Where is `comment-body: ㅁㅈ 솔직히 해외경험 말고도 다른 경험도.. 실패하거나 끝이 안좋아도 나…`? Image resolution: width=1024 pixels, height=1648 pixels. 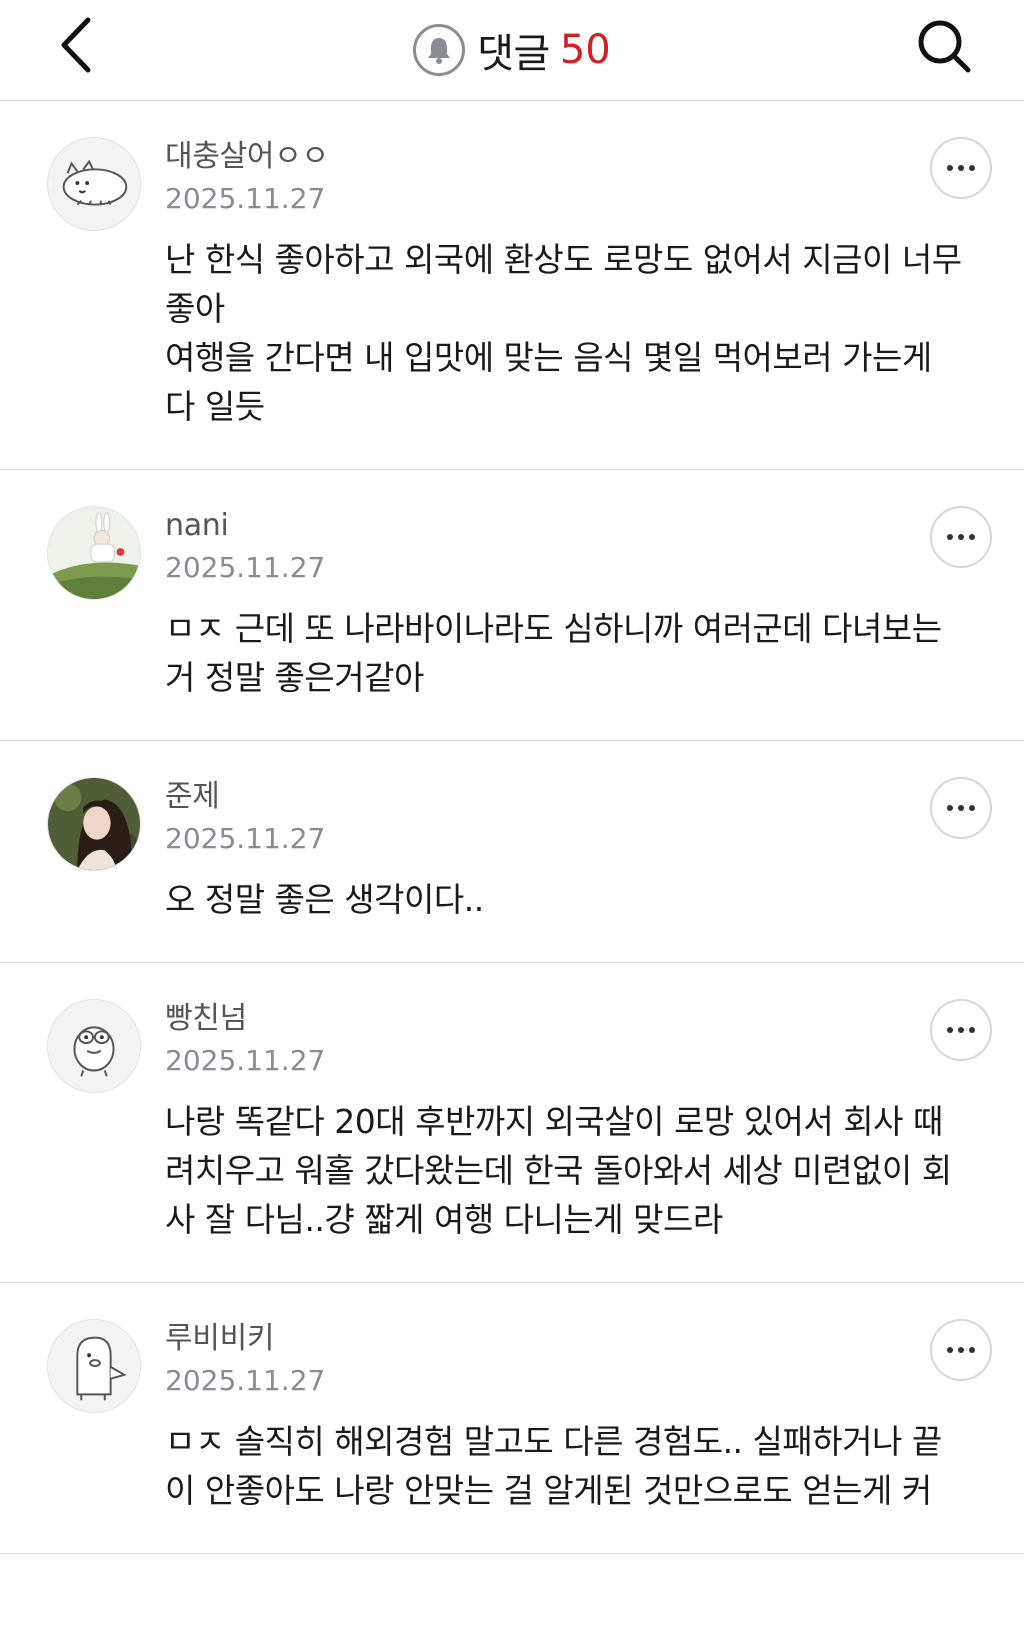 comment-body: ㅁㅈ 솔직히 해외경험 말고도 다른 경험도.. 실패하거나 끝이 안좋아도 나… is located at coordinates (553, 1466).